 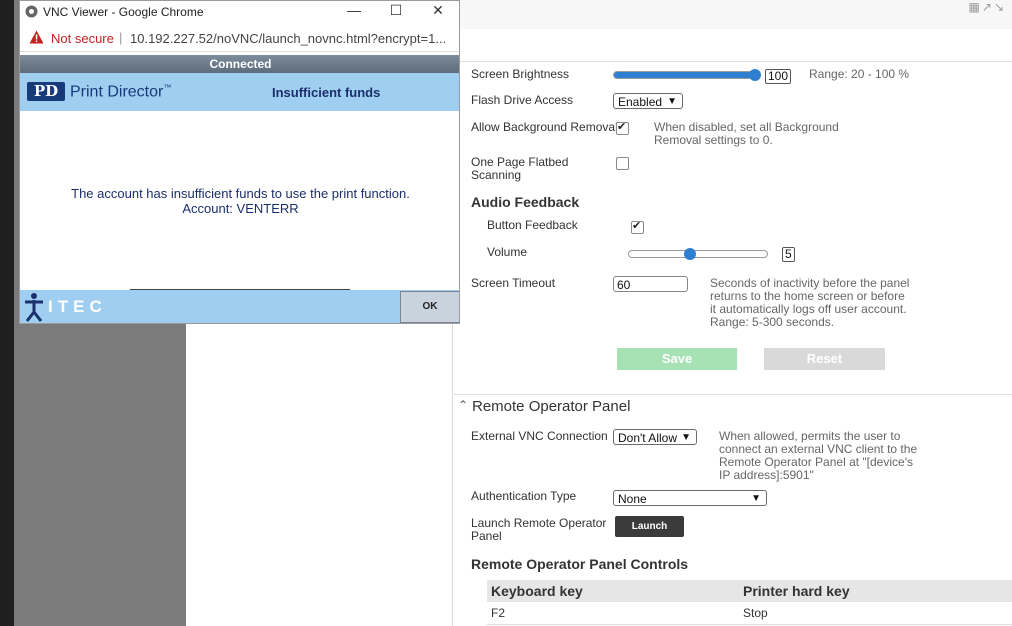 What do you see at coordinates (486, 536) in the screenshot?
I see `launch-label: Panel` at bounding box center [486, 536].